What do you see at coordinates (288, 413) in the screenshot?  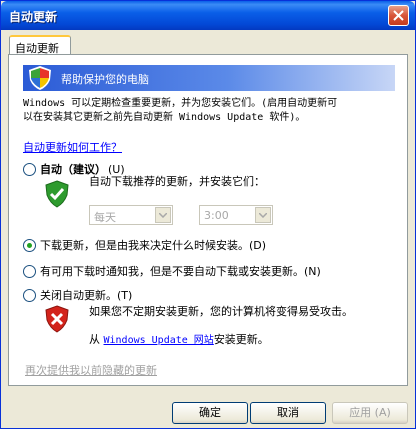 I see `cancel-button: 取消` at bounding box center [288, 413].